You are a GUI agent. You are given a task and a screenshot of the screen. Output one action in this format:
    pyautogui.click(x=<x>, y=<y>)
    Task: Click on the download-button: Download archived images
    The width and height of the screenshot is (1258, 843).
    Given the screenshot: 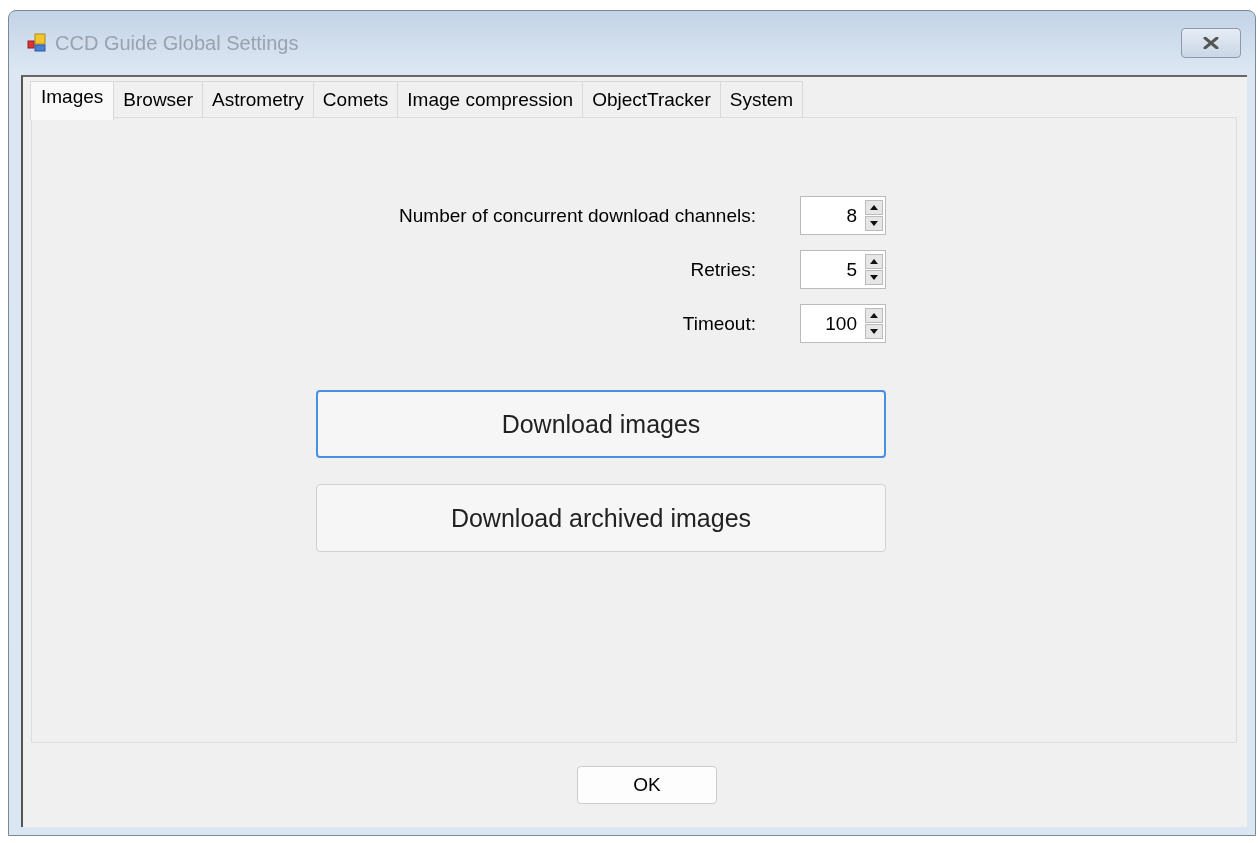 What is the action you would take?
    pyautogui.click(x=601, y=518)
    